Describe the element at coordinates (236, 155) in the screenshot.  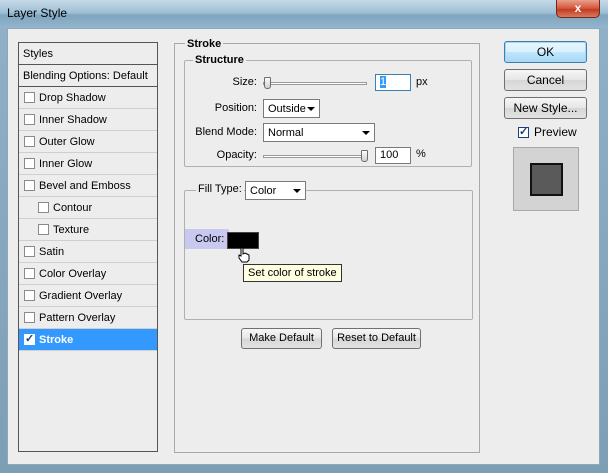
I see `opacity-label: Opacity:` at that location.